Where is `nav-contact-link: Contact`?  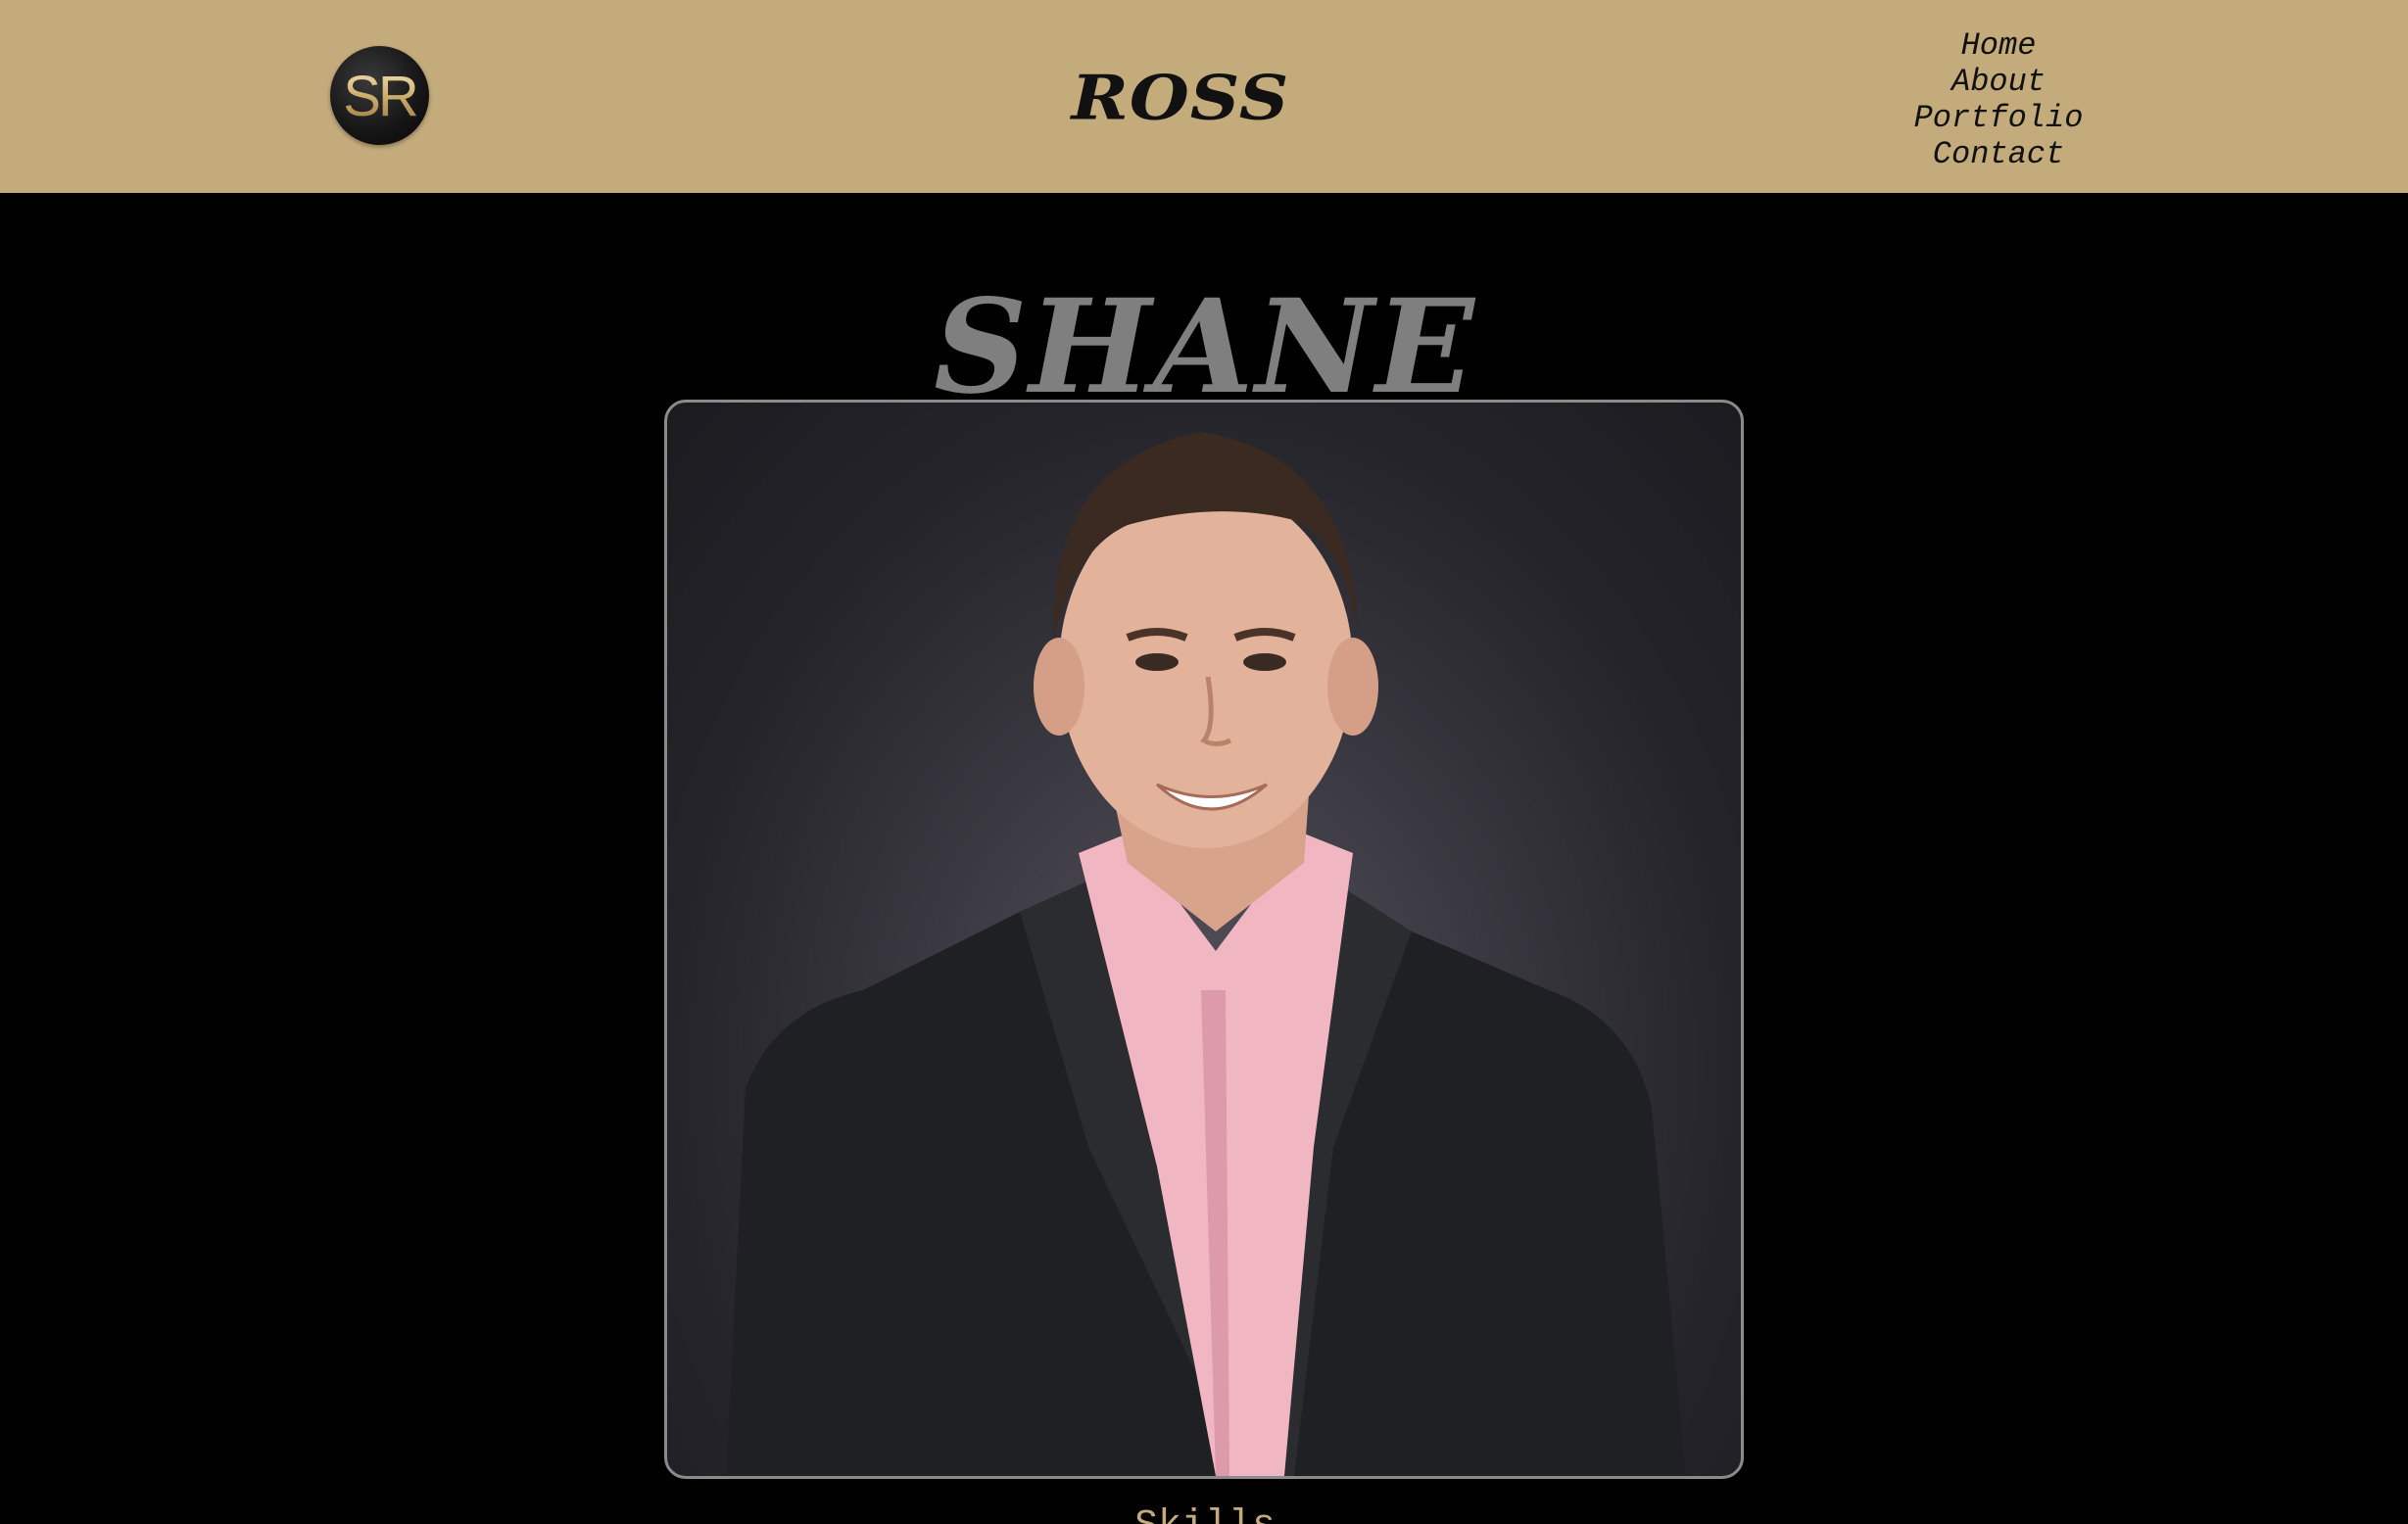
nav-contact-link: Contact is located at coordinates (1998, 154).